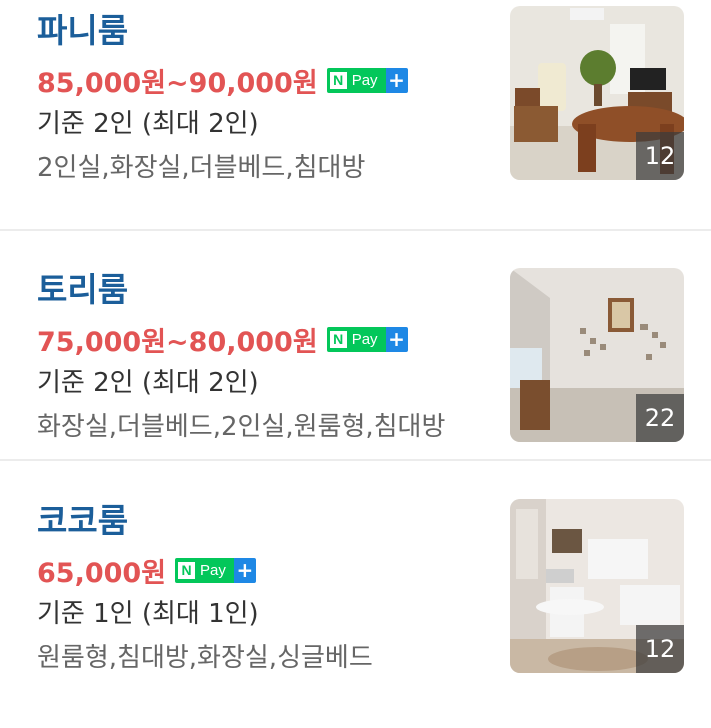 The width and height of the screenshot is (711, 728). What do you see at coordinates (177, 83) in the screenshot?
I see `room-price: 85,000원~90,000원` at bounding box center [177, 83].